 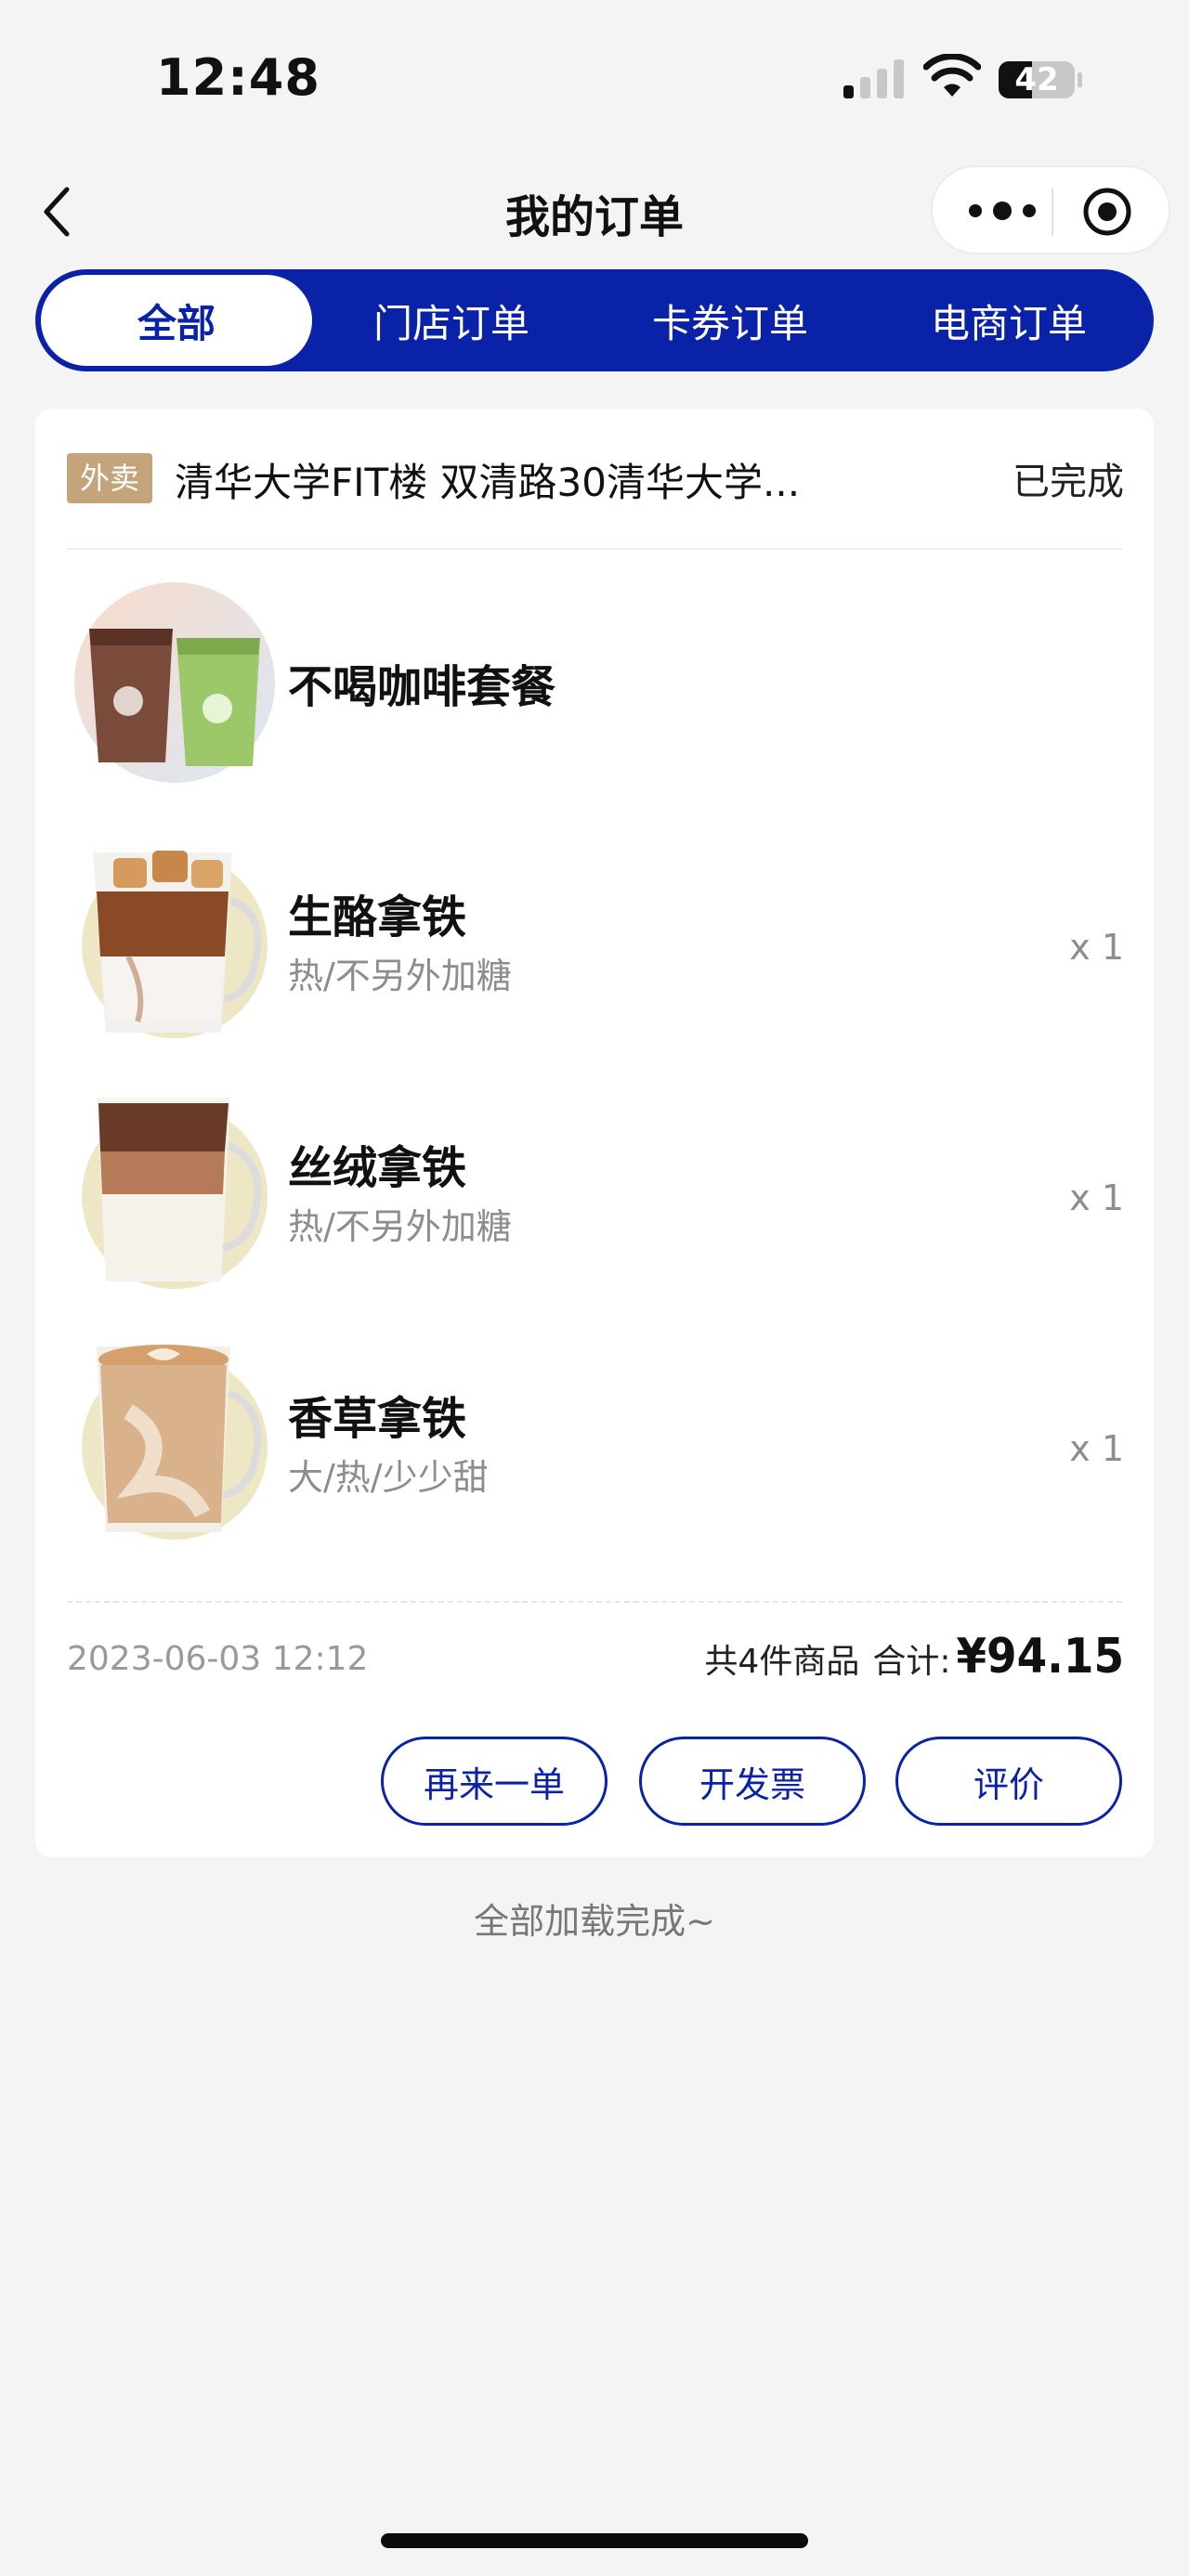 I want to click on item-name: 丝绒拿铁, so click(x=377, y=1168).